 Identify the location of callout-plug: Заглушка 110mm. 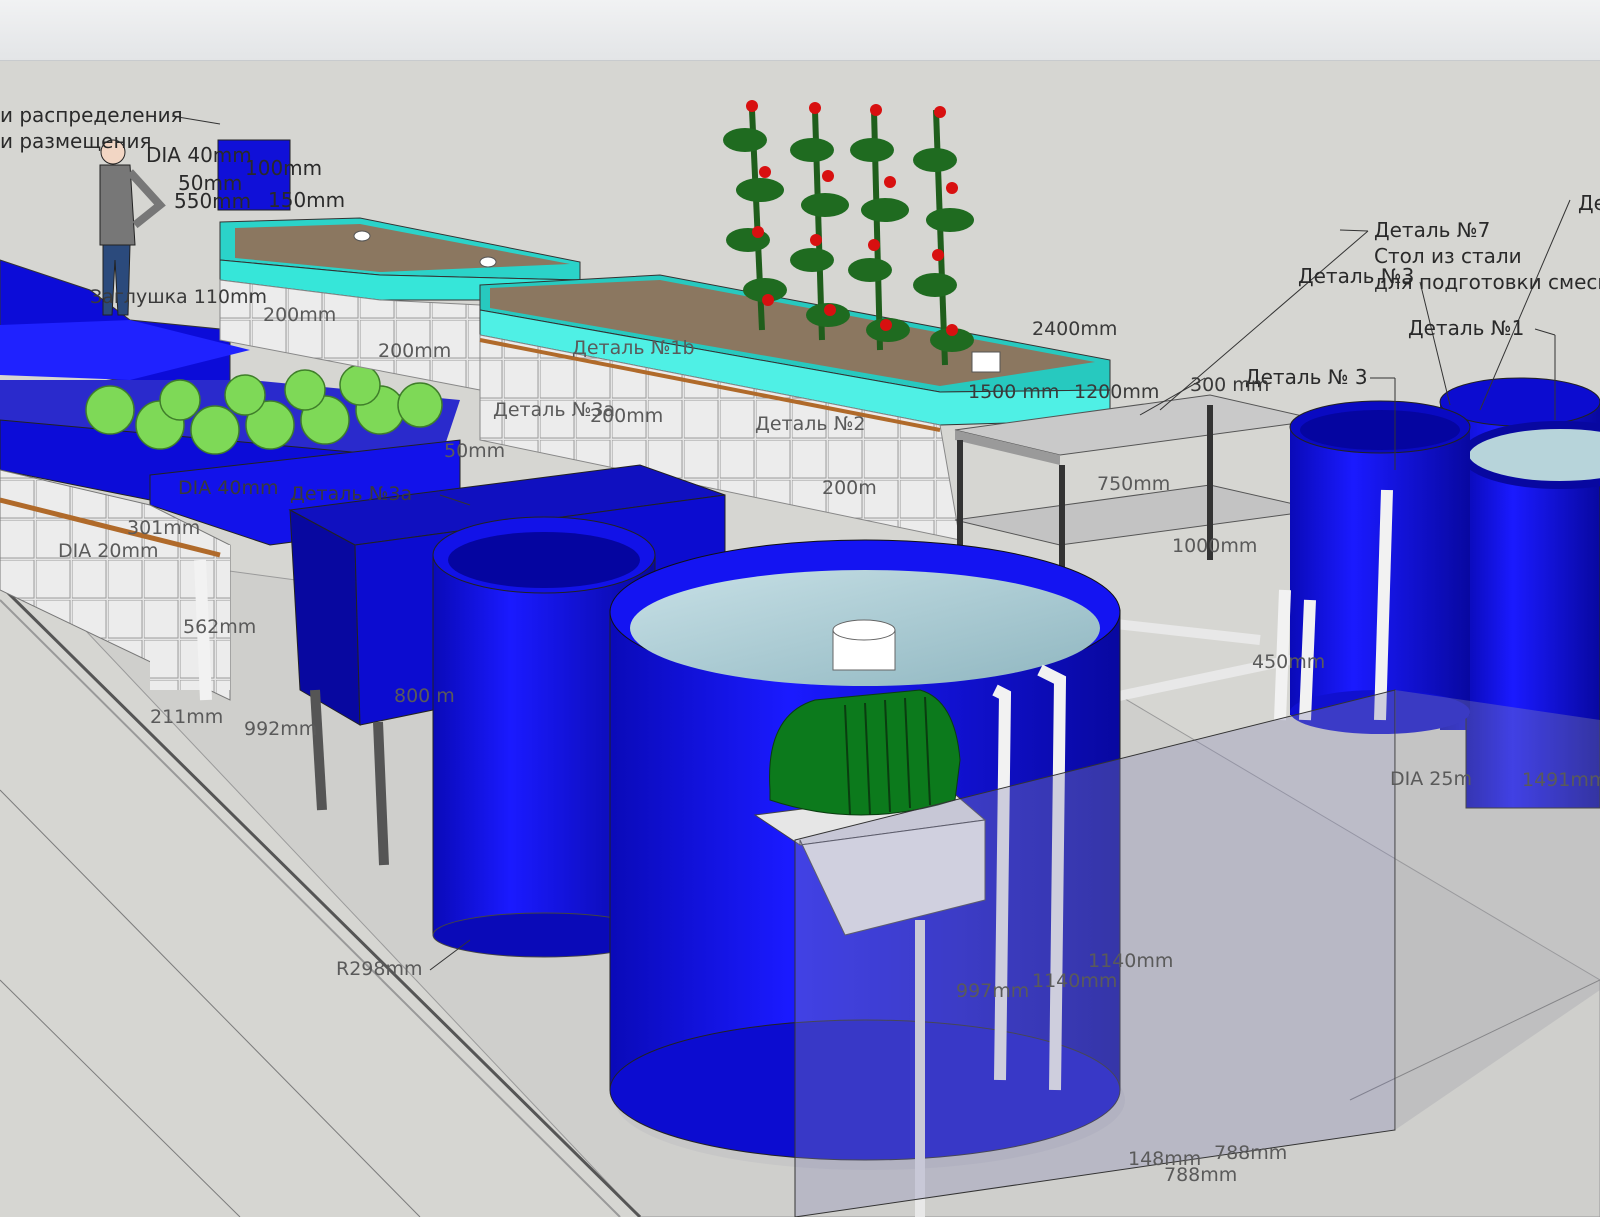
(178, 297).